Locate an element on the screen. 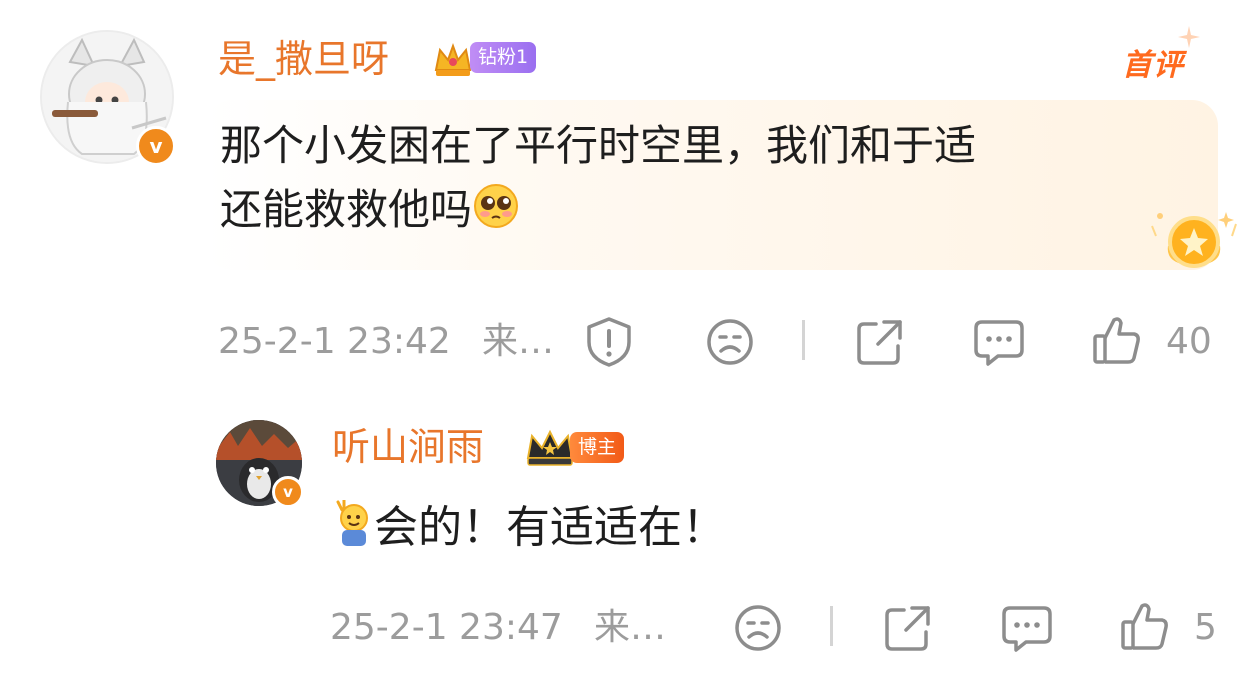  pleading-face-emoji is located at coordinates (496, 206).